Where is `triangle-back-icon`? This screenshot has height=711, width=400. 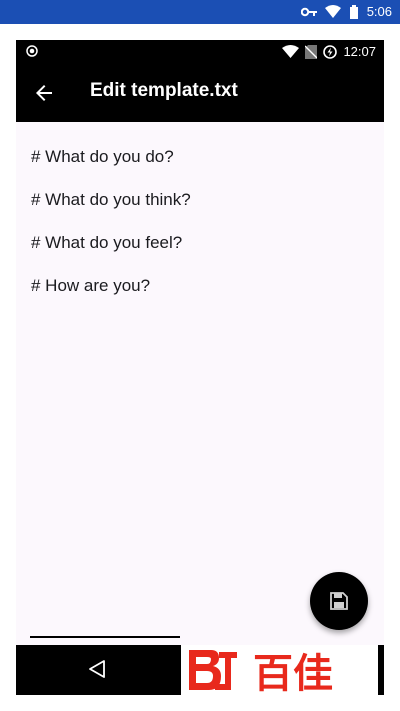
triangle-back-icon is located at coordinates (97, 669).